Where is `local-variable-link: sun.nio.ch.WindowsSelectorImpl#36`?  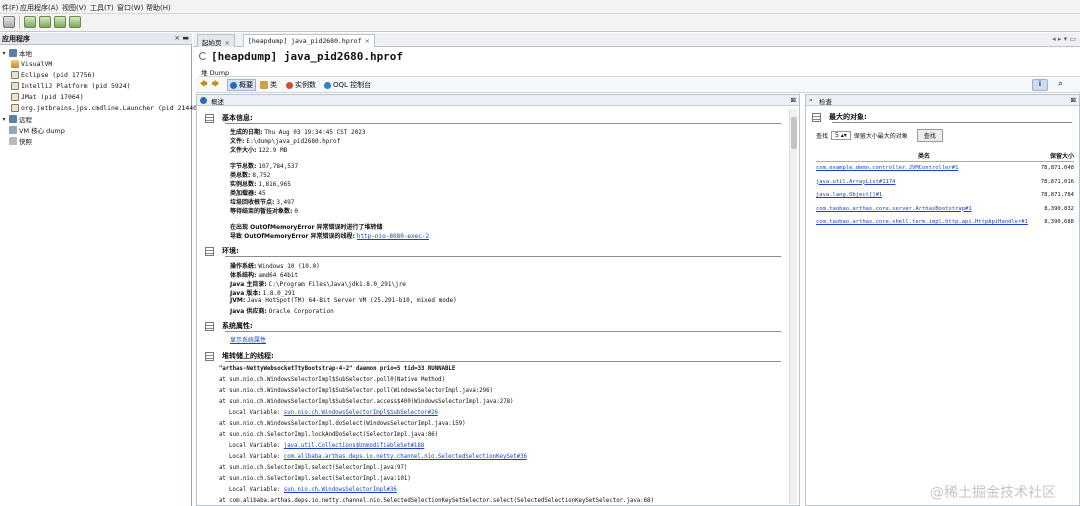 local-variable-link: sun.nio.ch.WindowsSelectorImpl#36 is located at coordinates (340, 490).